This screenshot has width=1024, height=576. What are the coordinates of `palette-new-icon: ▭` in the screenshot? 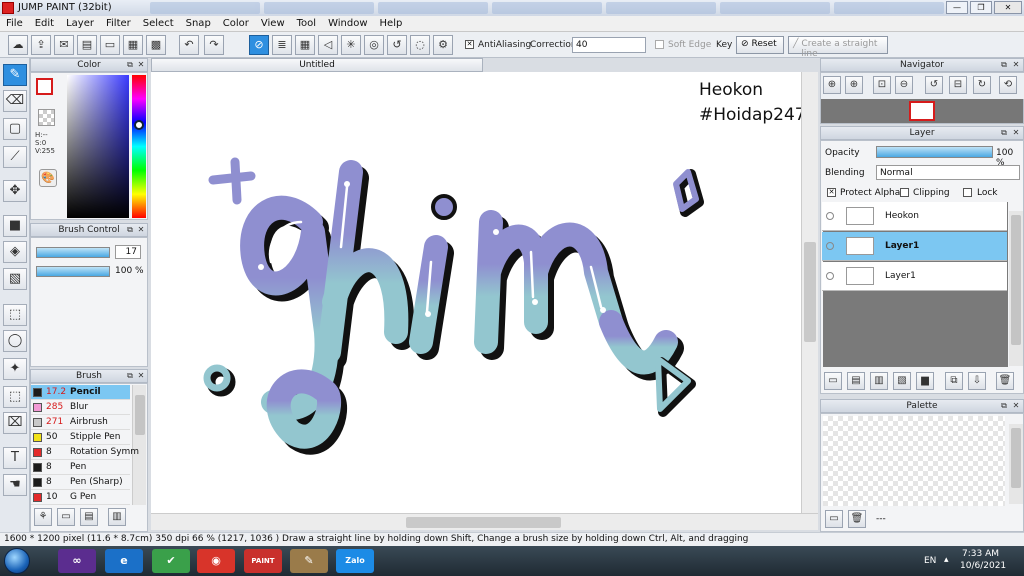 It's located at (834, 519).